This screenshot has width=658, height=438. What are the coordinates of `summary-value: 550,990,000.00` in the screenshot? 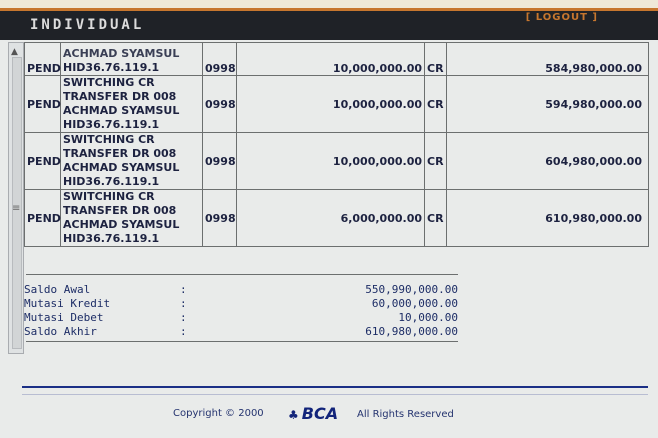 It's located at (411, 289).